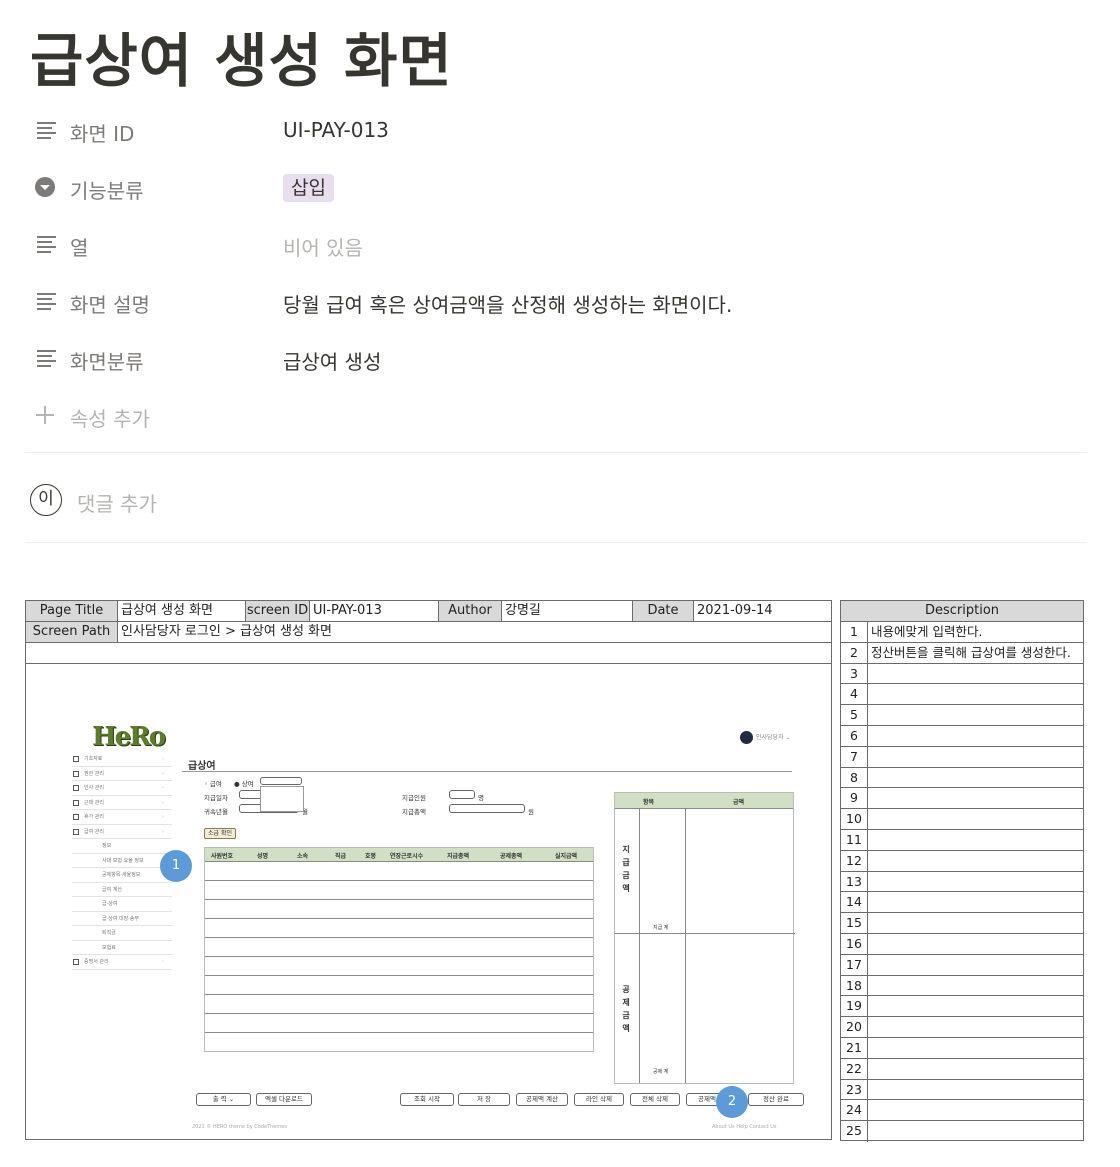  I want to click on add-property-label: 속성 추가, so click(110, 419).